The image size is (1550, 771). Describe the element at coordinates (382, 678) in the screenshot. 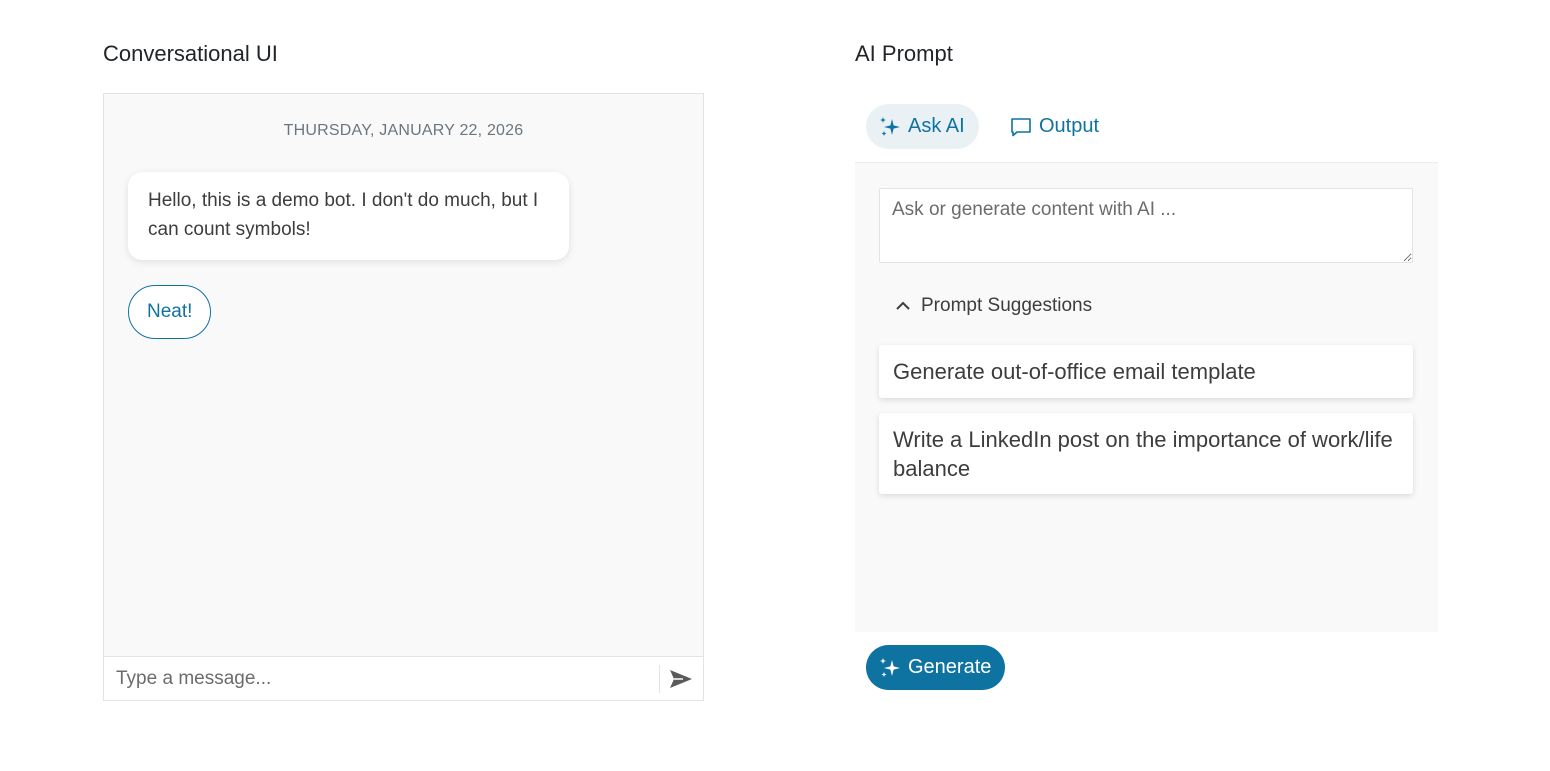

I see `message-input` at that location.